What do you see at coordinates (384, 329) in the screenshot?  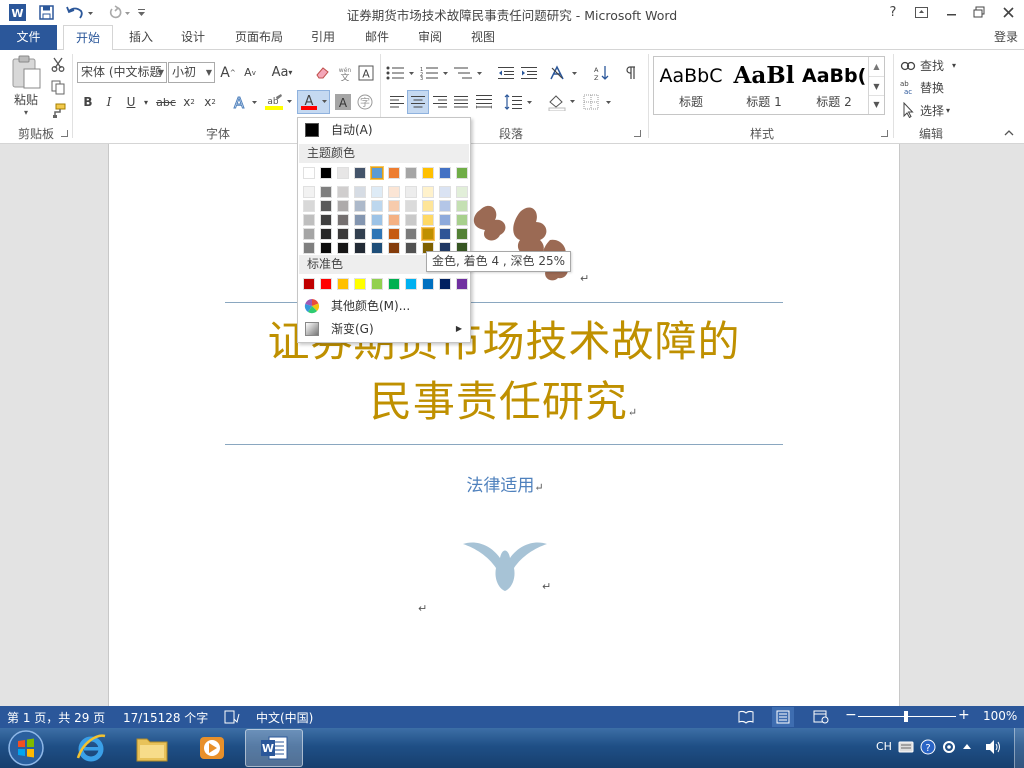 I see `gradient-item: 渐变(G) ▶` at bounding box center [384, 329].